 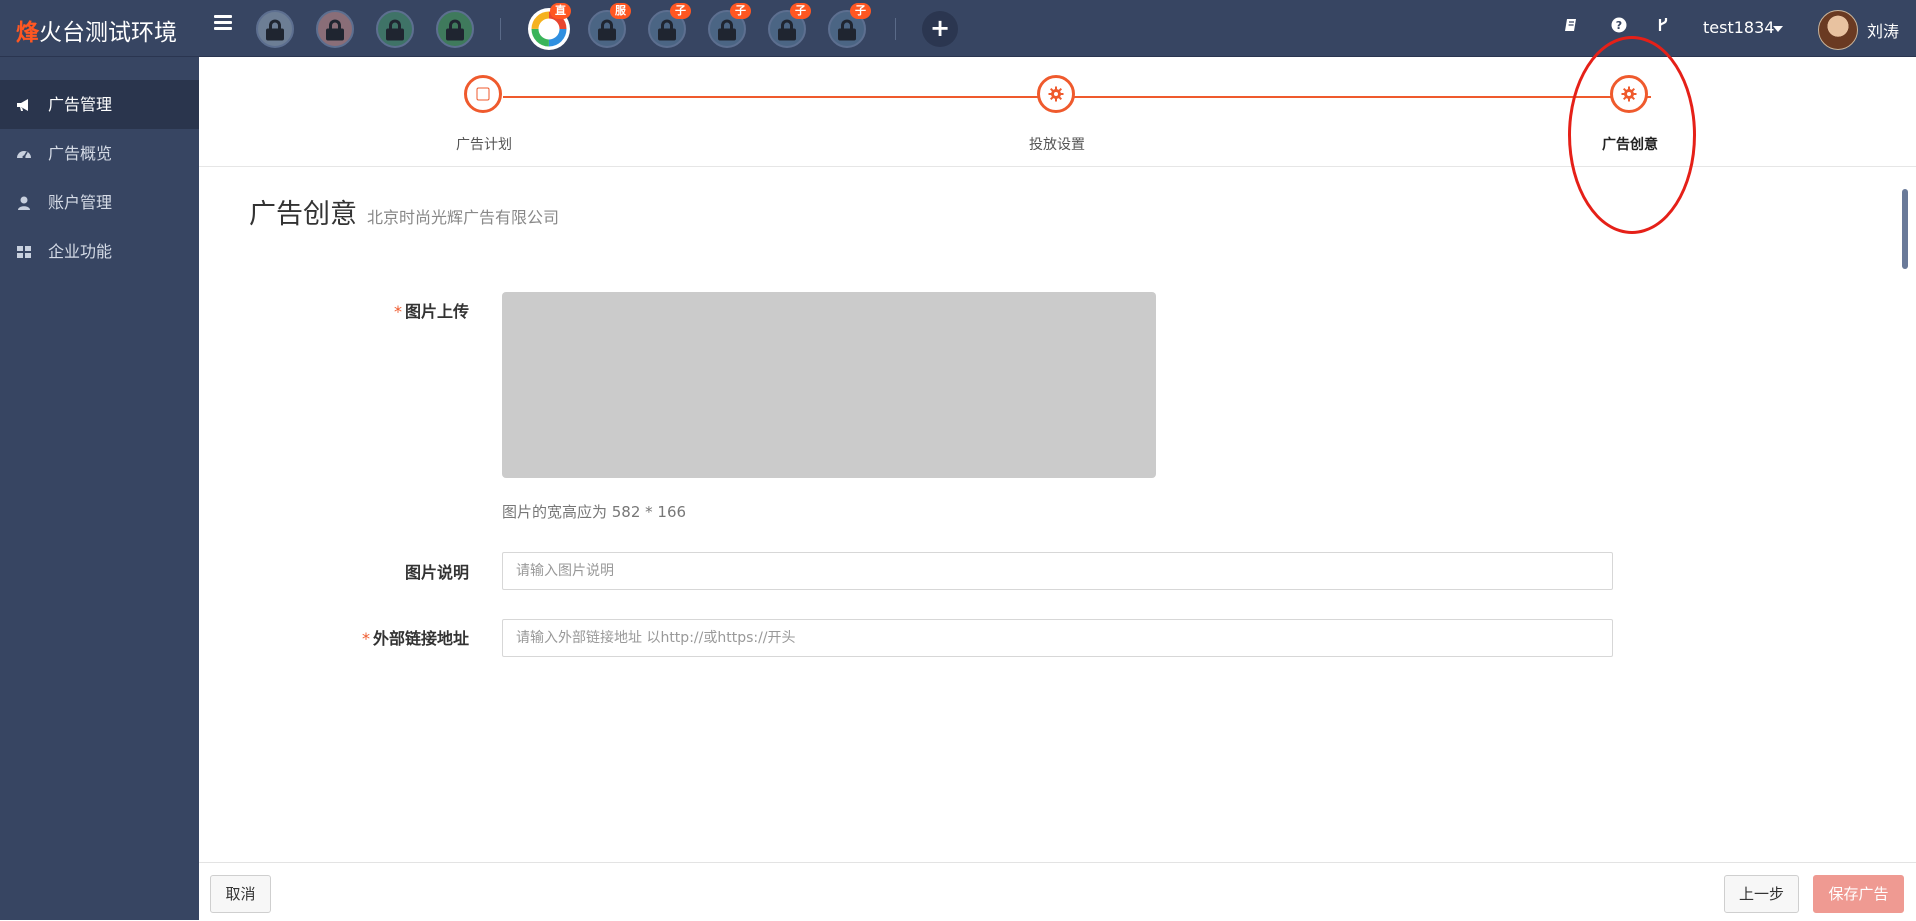 I want to click on image-upload-dropzone, so click(x=829, y=385).